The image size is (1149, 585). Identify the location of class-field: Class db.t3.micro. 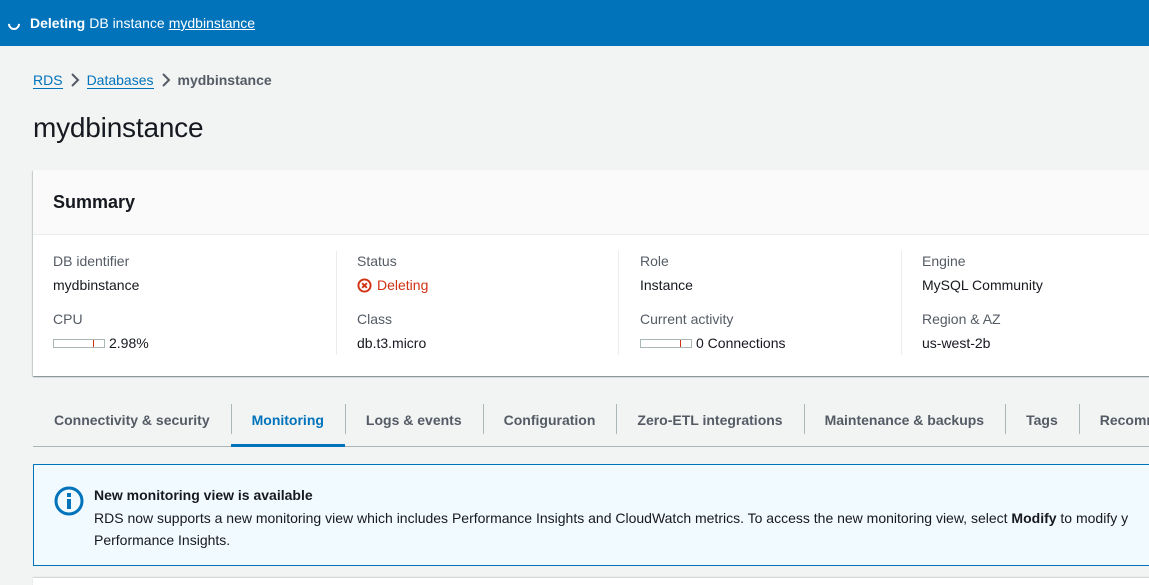
(487, 331).